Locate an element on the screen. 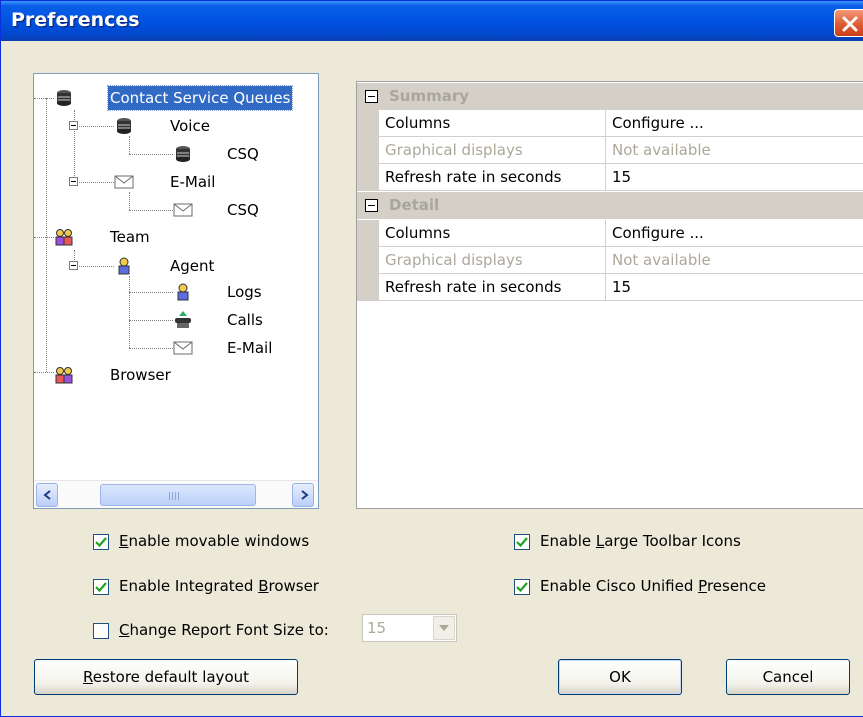 This screenshot has height=717, width=863. close-icon is located at coordinates (850, 24).